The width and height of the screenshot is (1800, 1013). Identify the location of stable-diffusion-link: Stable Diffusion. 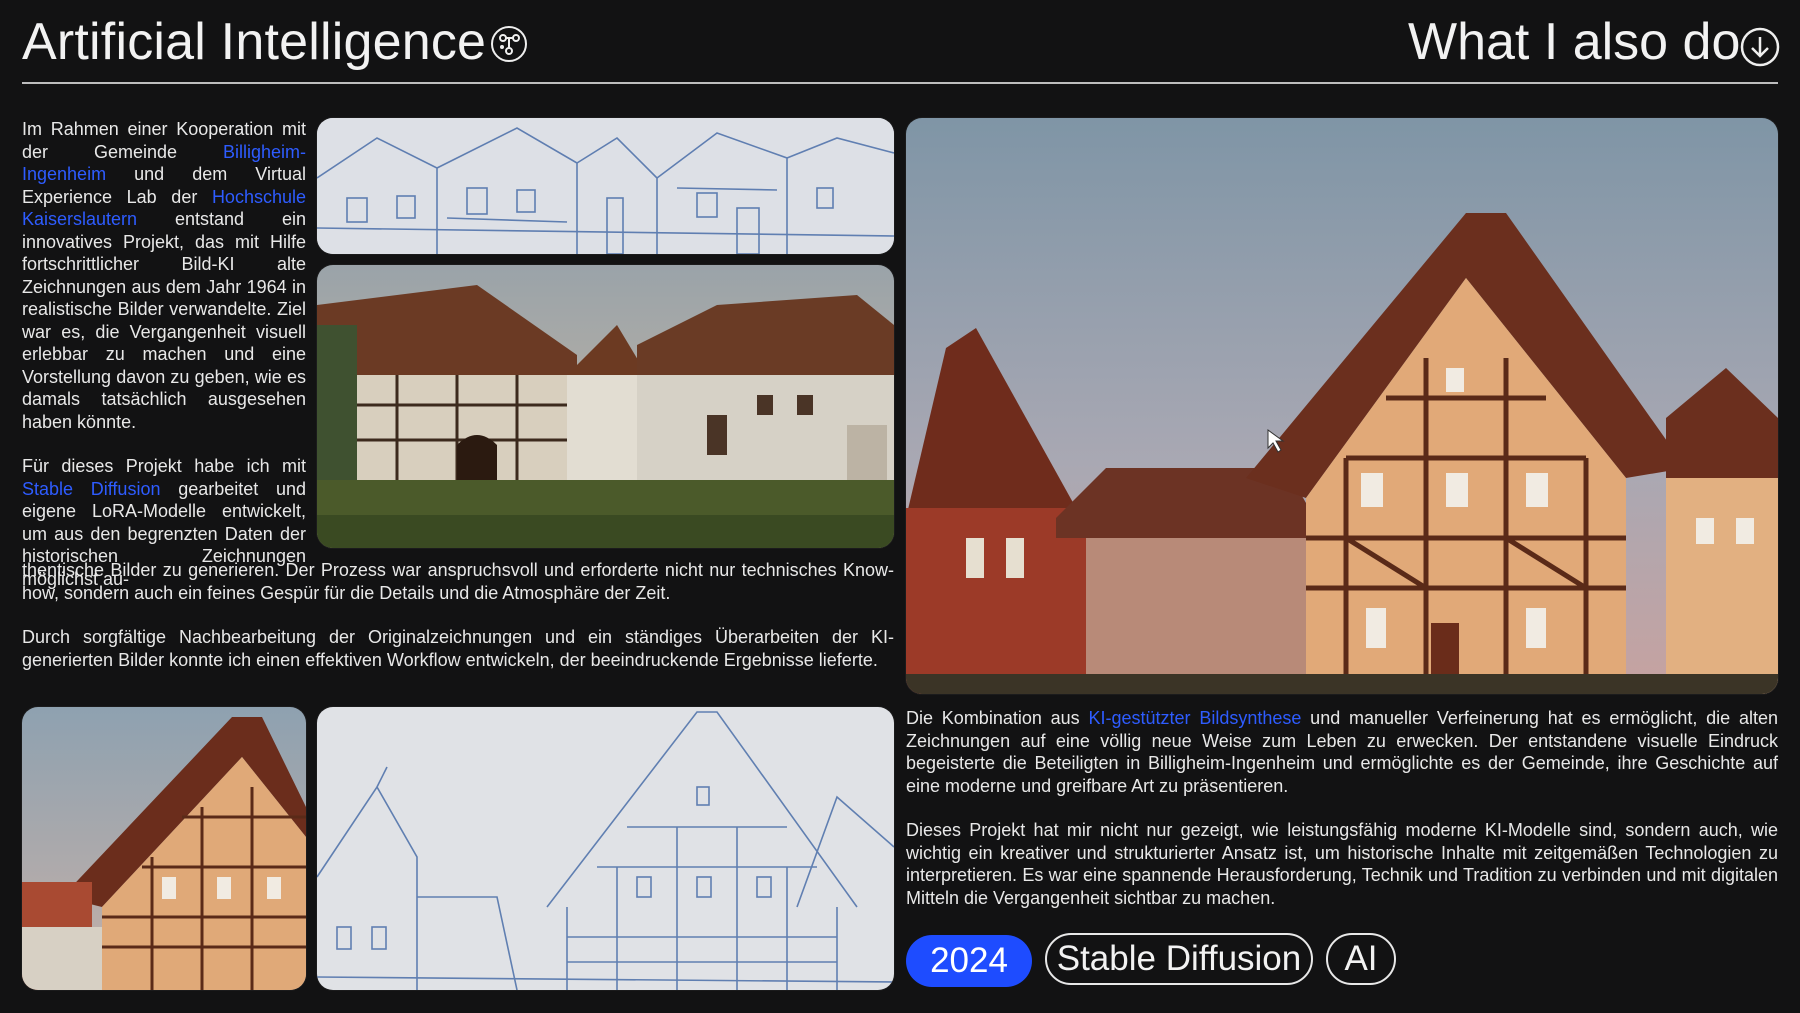
(91, 489).